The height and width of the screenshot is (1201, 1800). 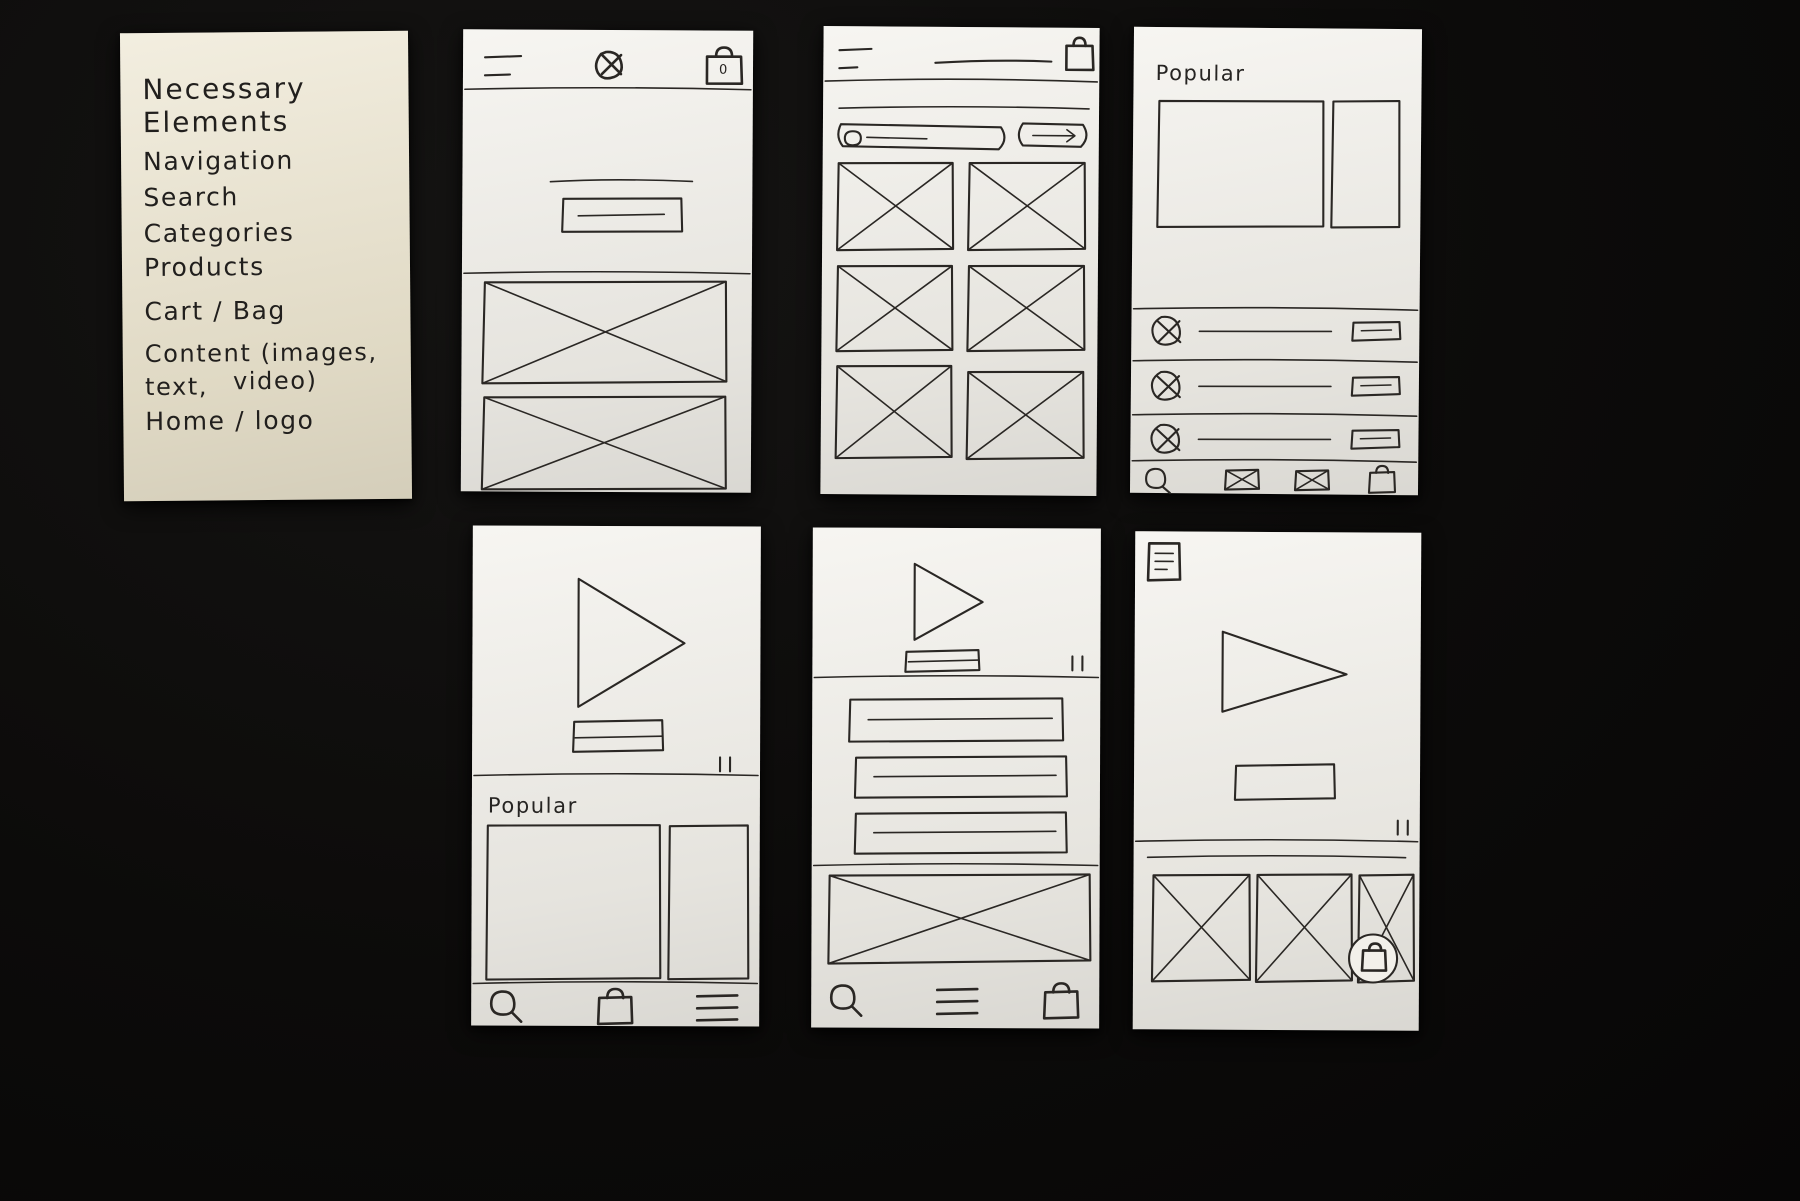 I want to click on wf6-ink, so click(x=1276, y=763).